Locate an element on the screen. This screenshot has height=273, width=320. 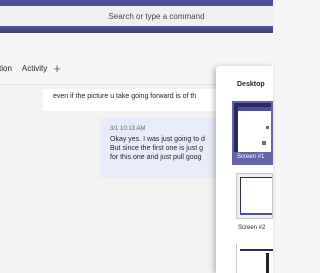
tab-bar: tion Activity + is located at coordinates (30, 68).